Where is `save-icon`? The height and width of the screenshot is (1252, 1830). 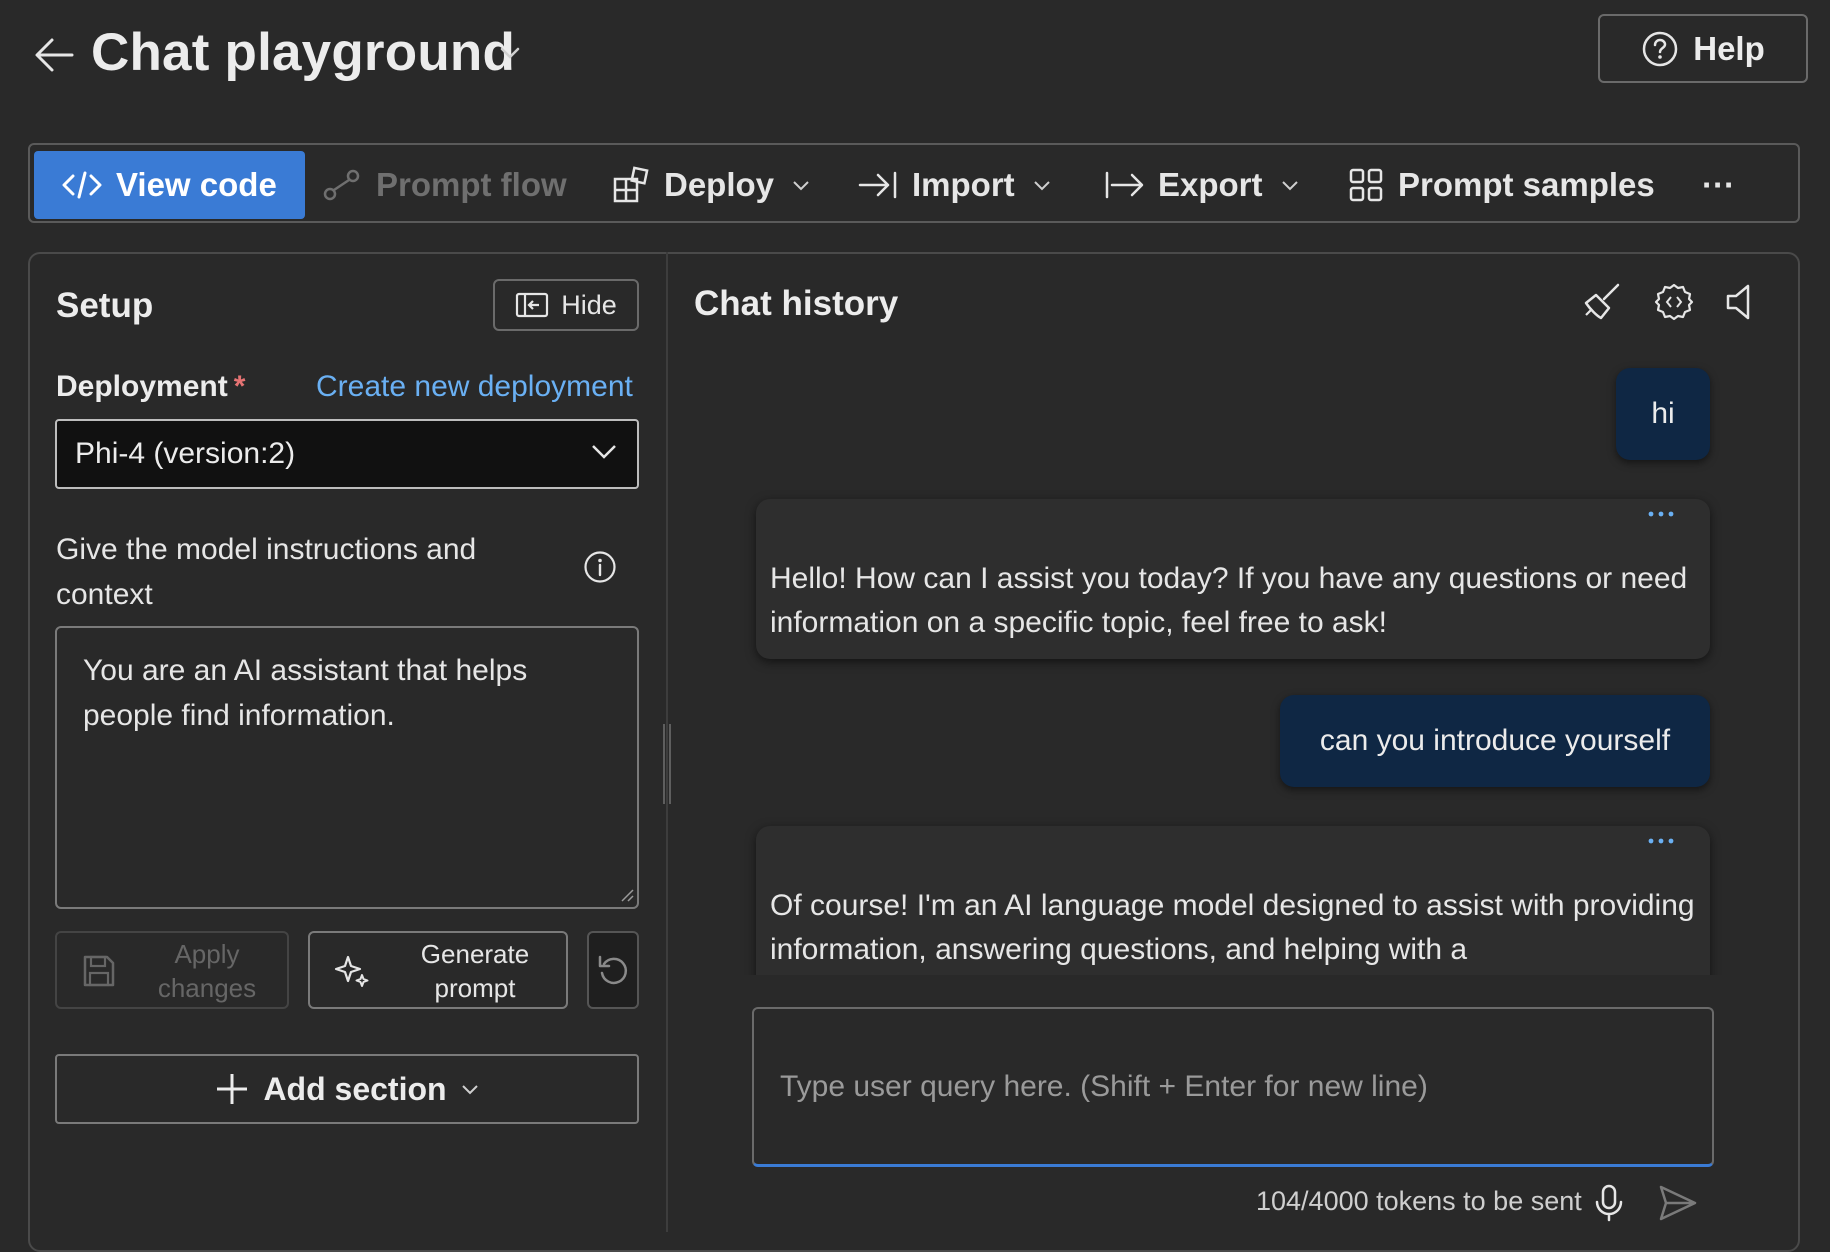
save-icon is located at coordinates (99, 971).